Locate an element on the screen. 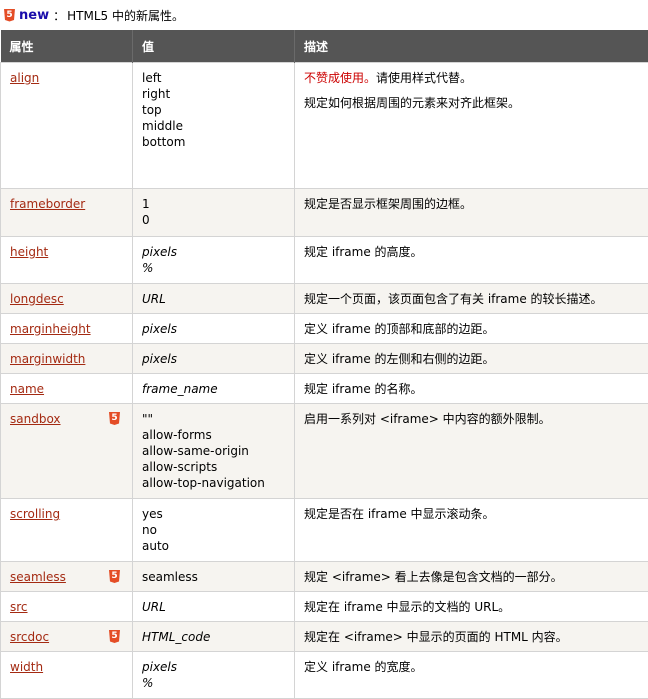 Image resolution: width=648 pixels, height=699 pixels. description-text: 规定一个页面，该页面包含了有关 iframe 的较长描述。 is located at coordinates (472, 299).